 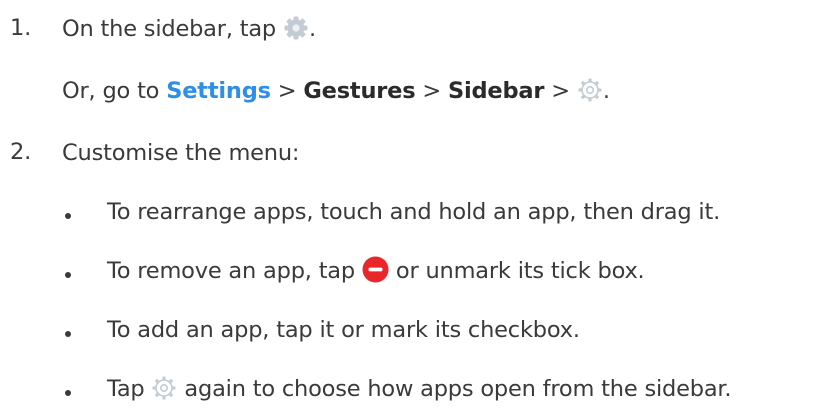 What do you see at coordinates (359, 91) in the screenshot?
I see `gestures-menu: Gestures` at bounding box center [359, 91].